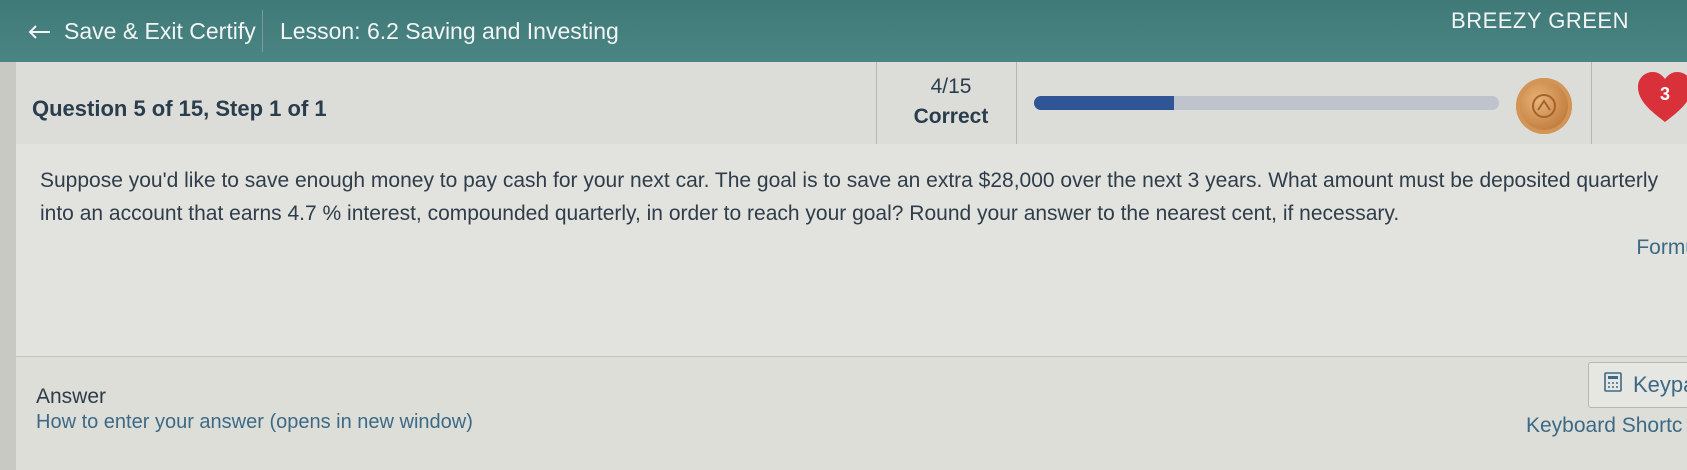 The image size is (1687, 470). What do you see at coordinates (1604, 426) in the screenshot?
I see `keyboard-shortcuts-link: Keyboard Shortc` at bounding box center [1604, 426].